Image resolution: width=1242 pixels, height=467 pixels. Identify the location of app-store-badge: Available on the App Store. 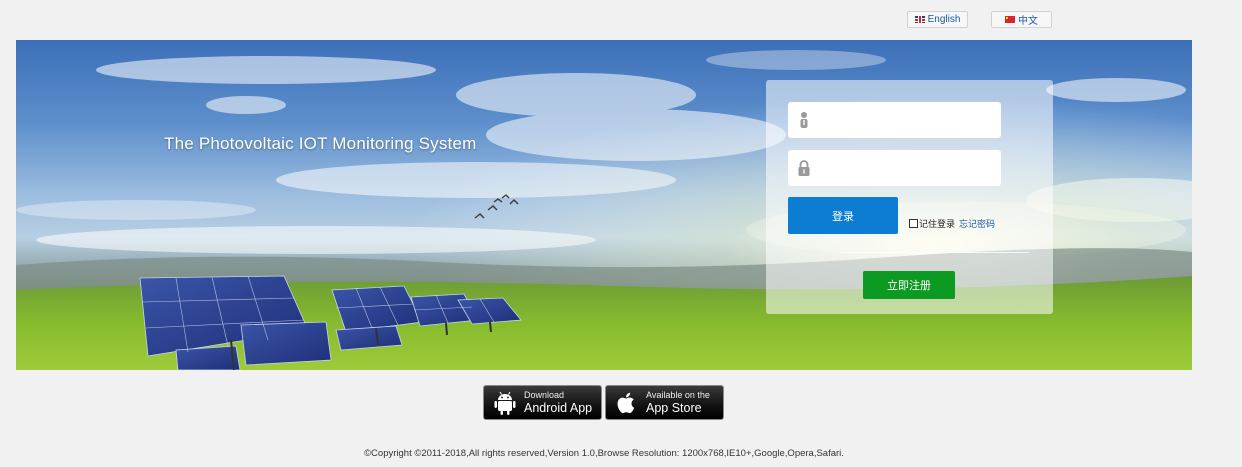
(664, 402).